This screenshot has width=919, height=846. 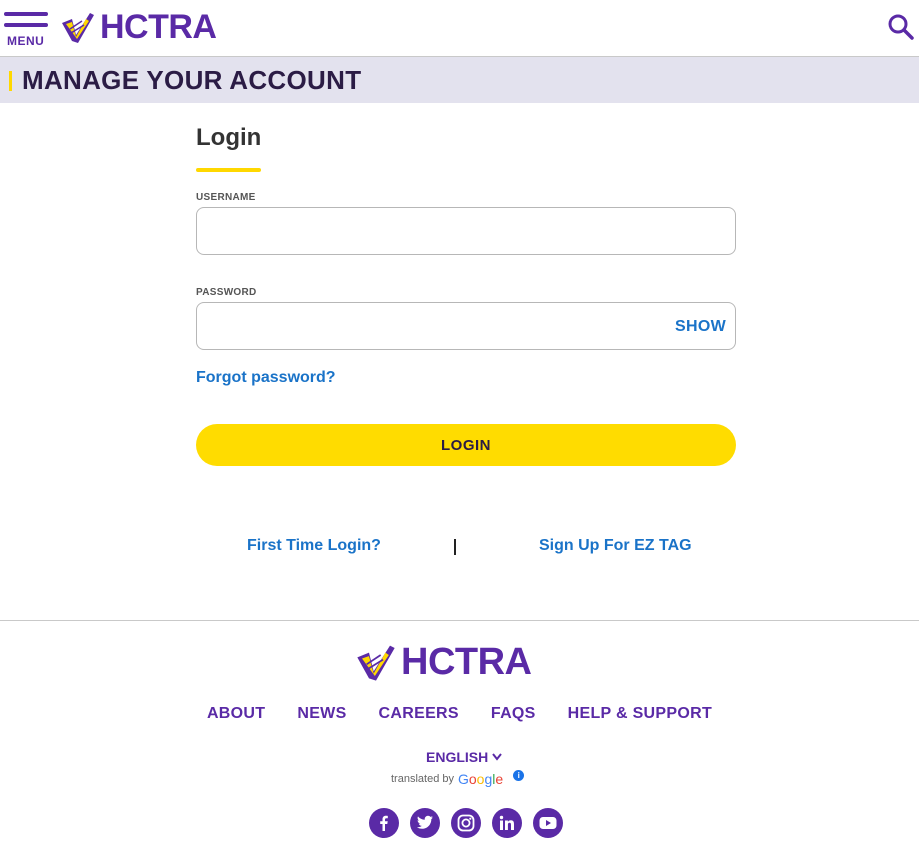 What do you see at coordinates (459, 28) in the screenshot?
I see `top-navbar: MENU HCTRA` at bounding box center [459, 28].